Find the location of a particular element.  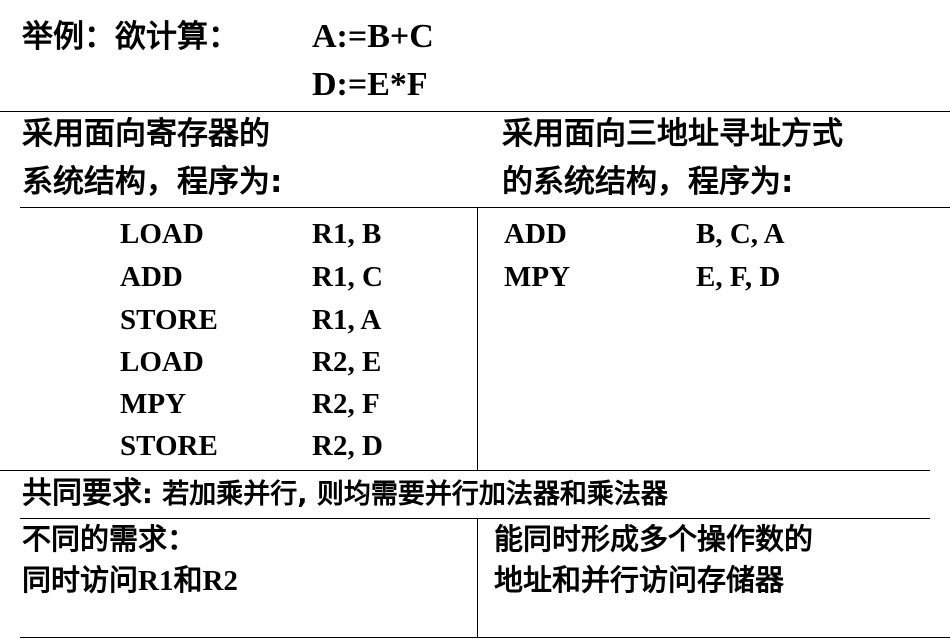

diff-left-mid: 和 is located at coordinates (188, 580).